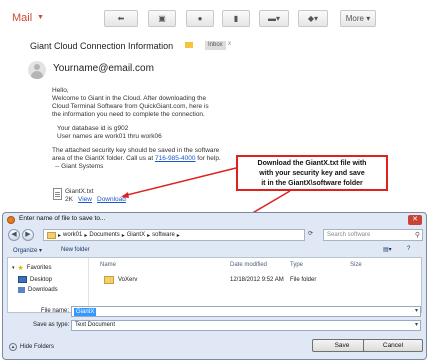  Describe the element at coordinates (20, 268) in the screenshot. I see `star-icon: ★` at that location.